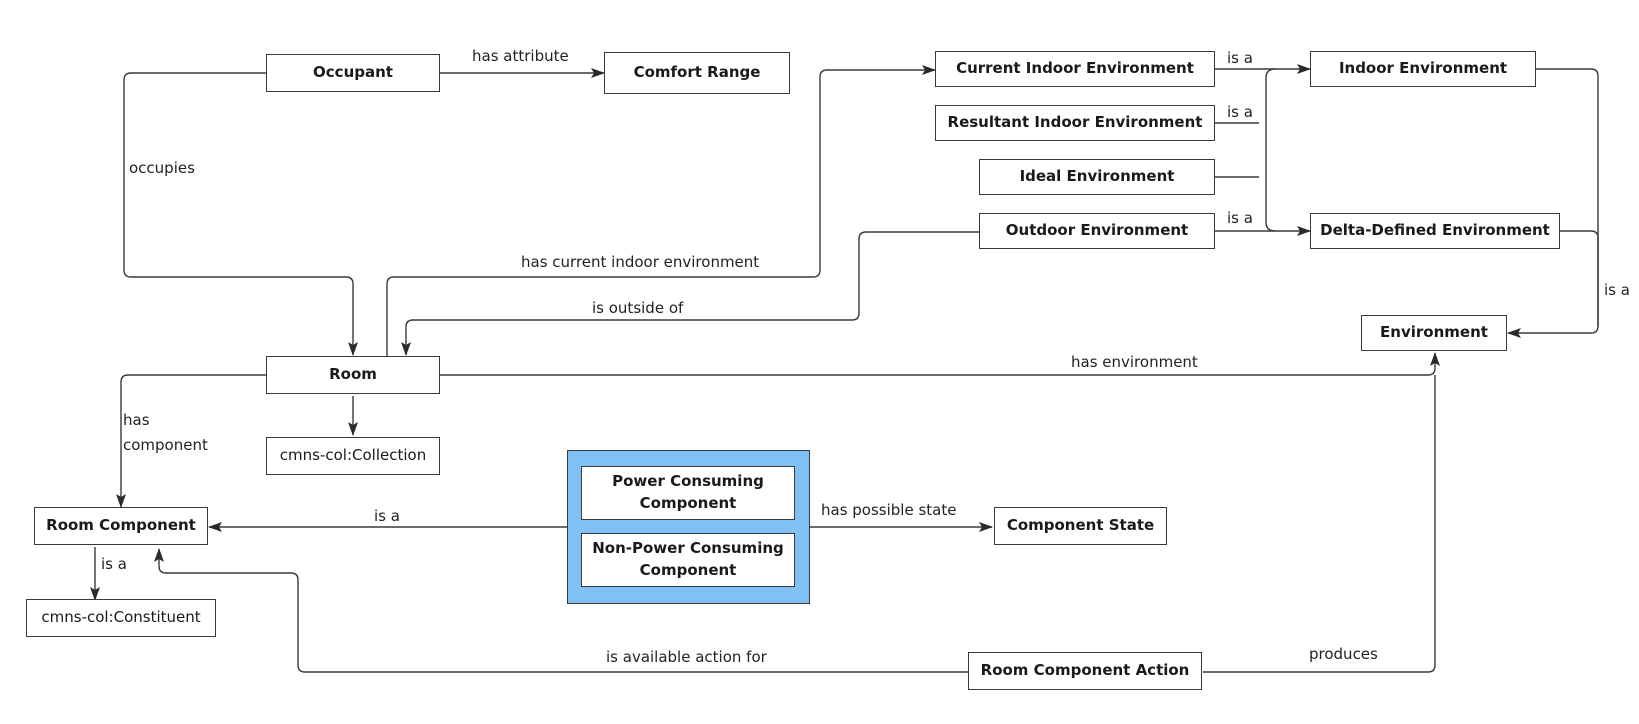 The height and width of the screenshot is (724, 1639). Describe the element at coordinates (688, 560) in the screenshot. I see `node-non-power-consuming-component: Non-Power Consuming Component` at that location.